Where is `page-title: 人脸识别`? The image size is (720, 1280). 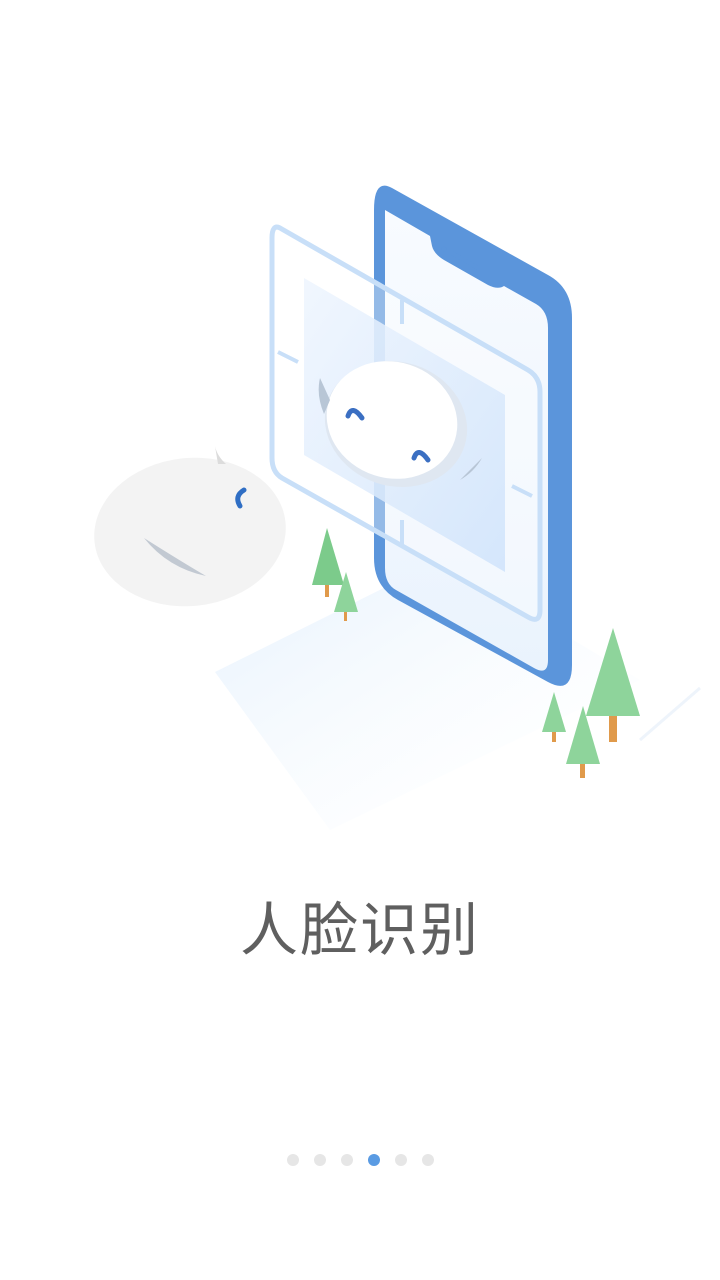 page-title: 人脸识别 is located at coordinates (359, 930).